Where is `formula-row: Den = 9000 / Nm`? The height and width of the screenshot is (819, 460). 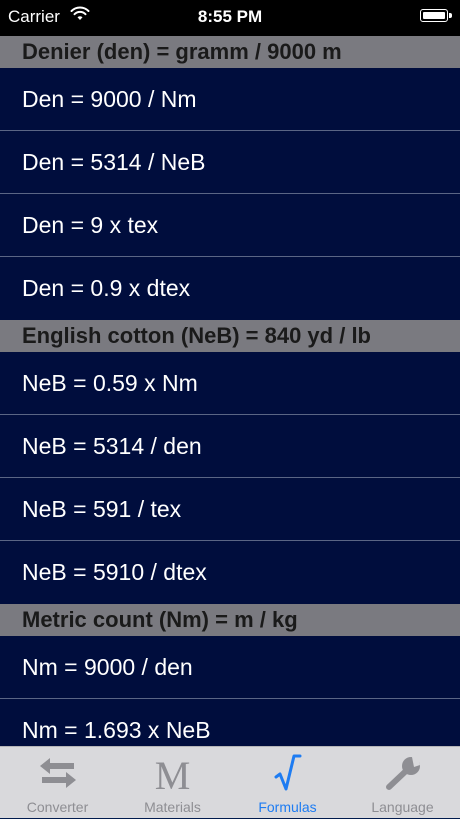 formula-row: Den = 9000 / Nm is located at coordinates (230, 99).